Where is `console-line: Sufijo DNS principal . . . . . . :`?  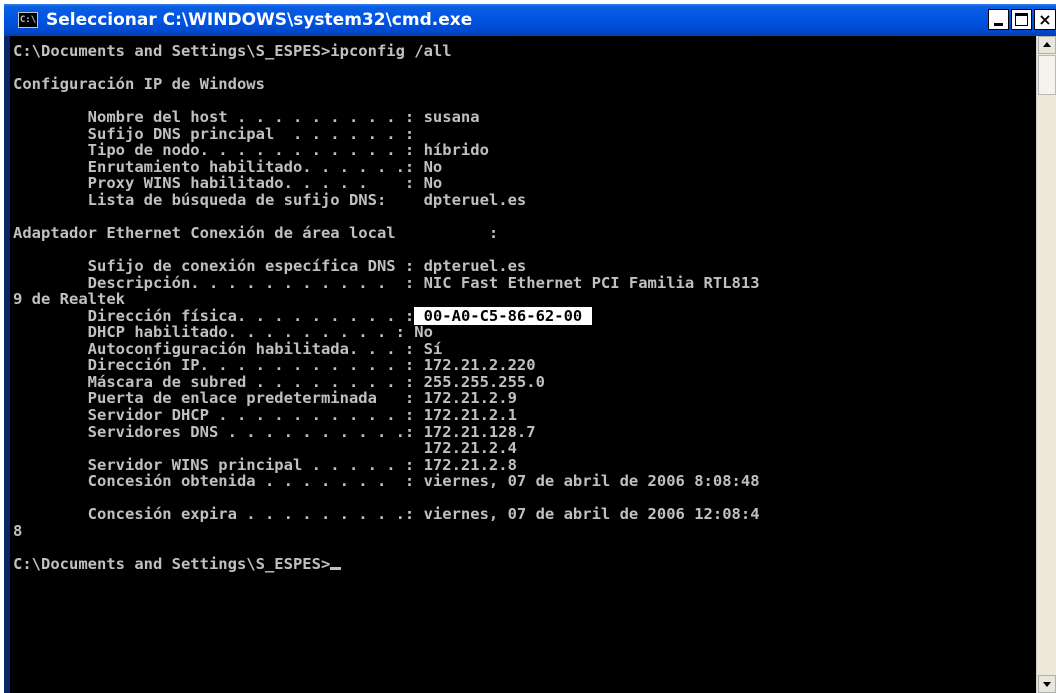 console-line: Sufijo DNS principal . . . . . . : is located at coordinates (214, 133).